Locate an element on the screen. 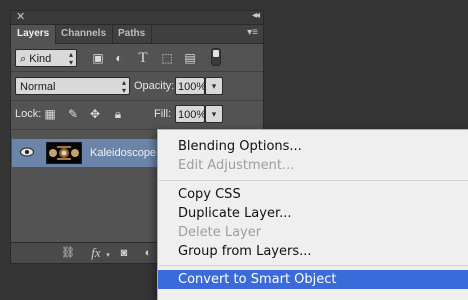 The image size is (468, 300). collapse-panel-icon: ◂◂ is located at coordinates (256, 15).